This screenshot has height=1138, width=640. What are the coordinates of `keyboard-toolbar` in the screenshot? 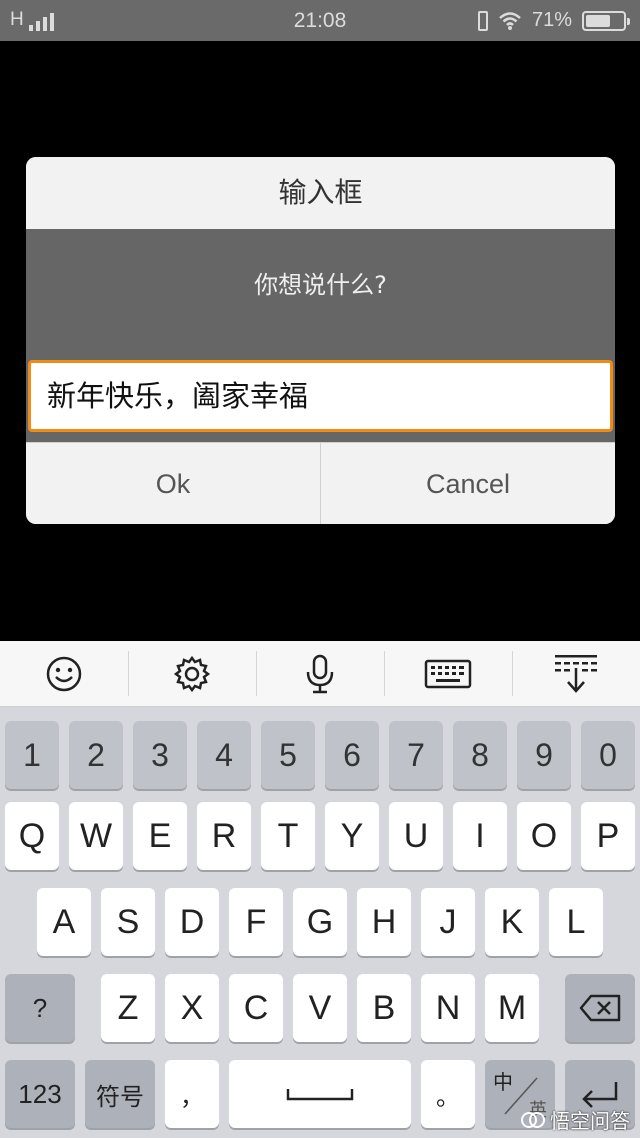 It's located at (320, 674).